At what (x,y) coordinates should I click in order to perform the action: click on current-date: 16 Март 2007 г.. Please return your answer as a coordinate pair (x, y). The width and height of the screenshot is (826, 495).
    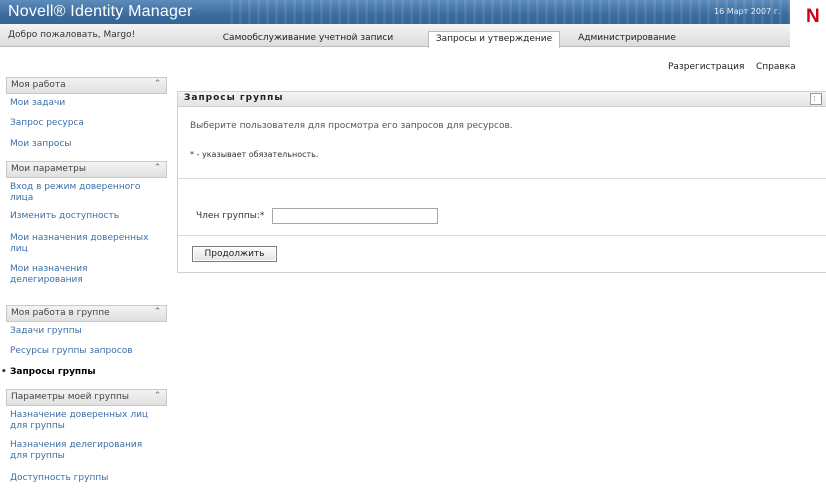
    Looking at the image, I should click on (747, 11).